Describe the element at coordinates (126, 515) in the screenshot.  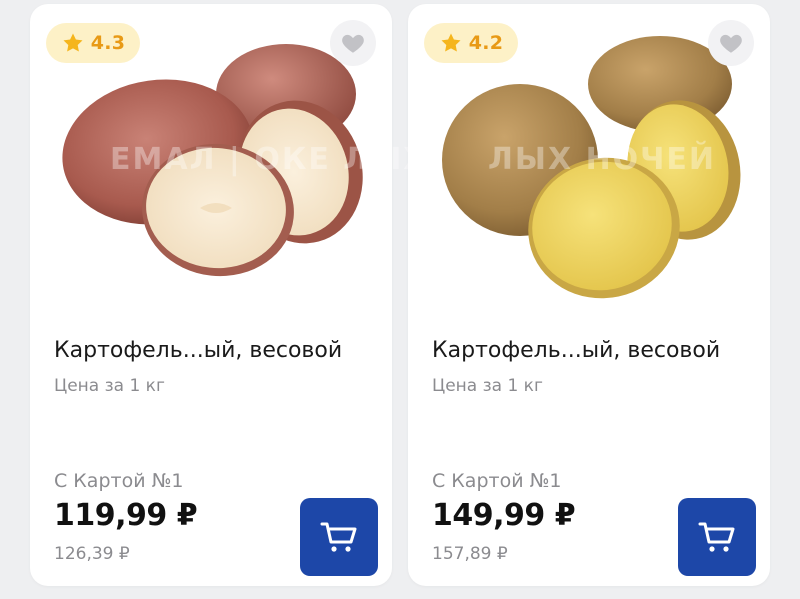
I see `card-price: 119,99 ₽` at that location.